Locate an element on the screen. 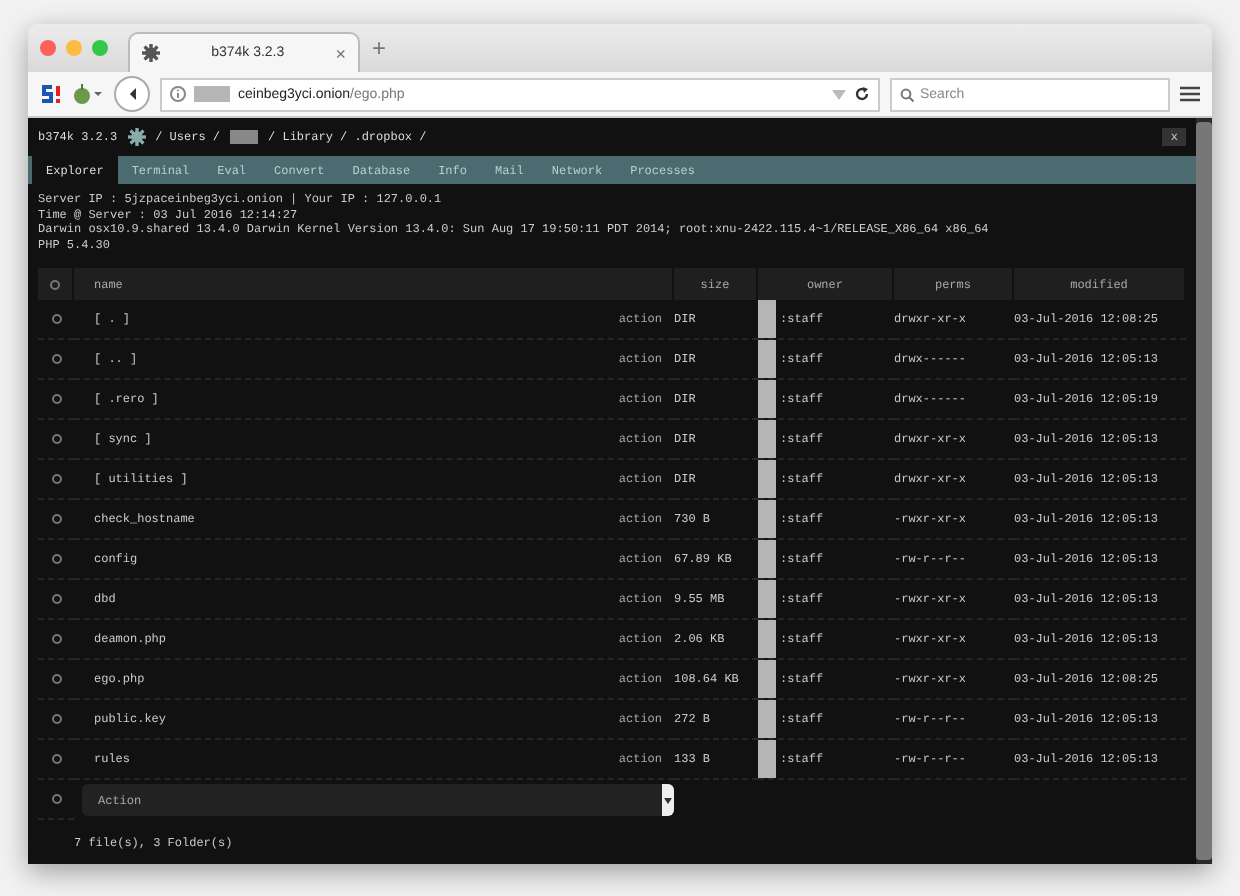 Image resolution: width=1240 pixels, height=896 pixels. reload-icon is located at coordinates (862, 94).